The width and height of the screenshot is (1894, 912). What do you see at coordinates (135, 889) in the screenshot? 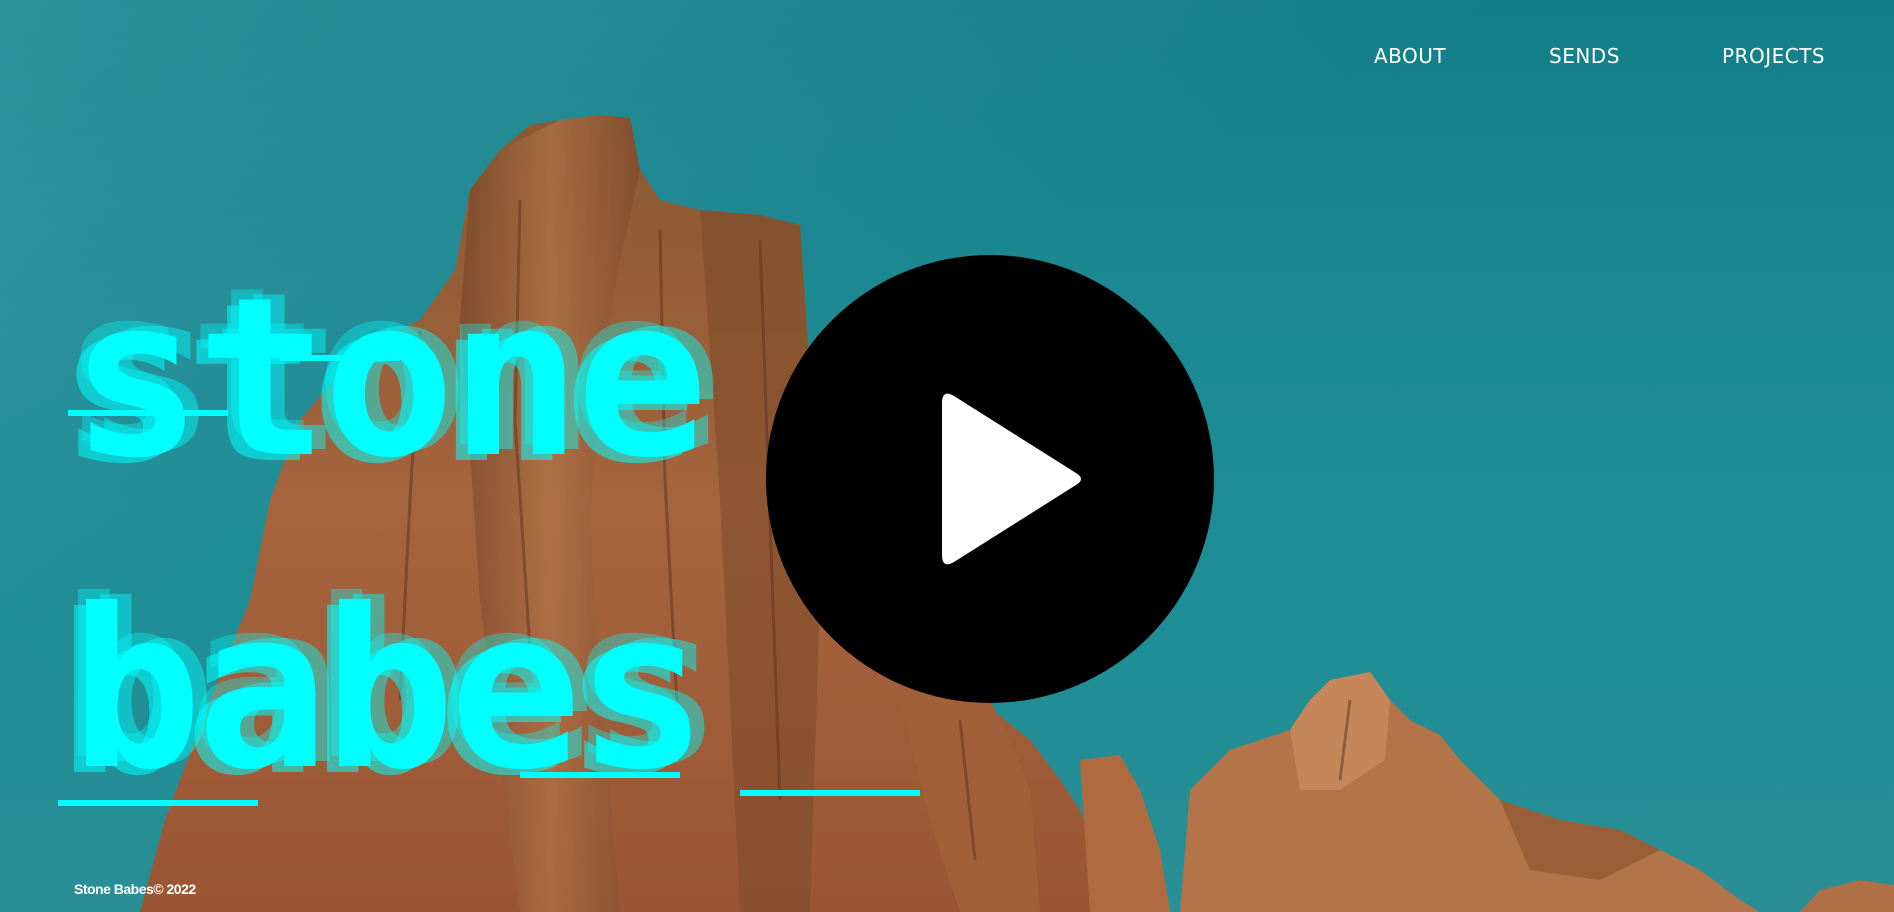
I see `footer-copyright: Stone Babes© 2022` at bounding box center [135, 889].